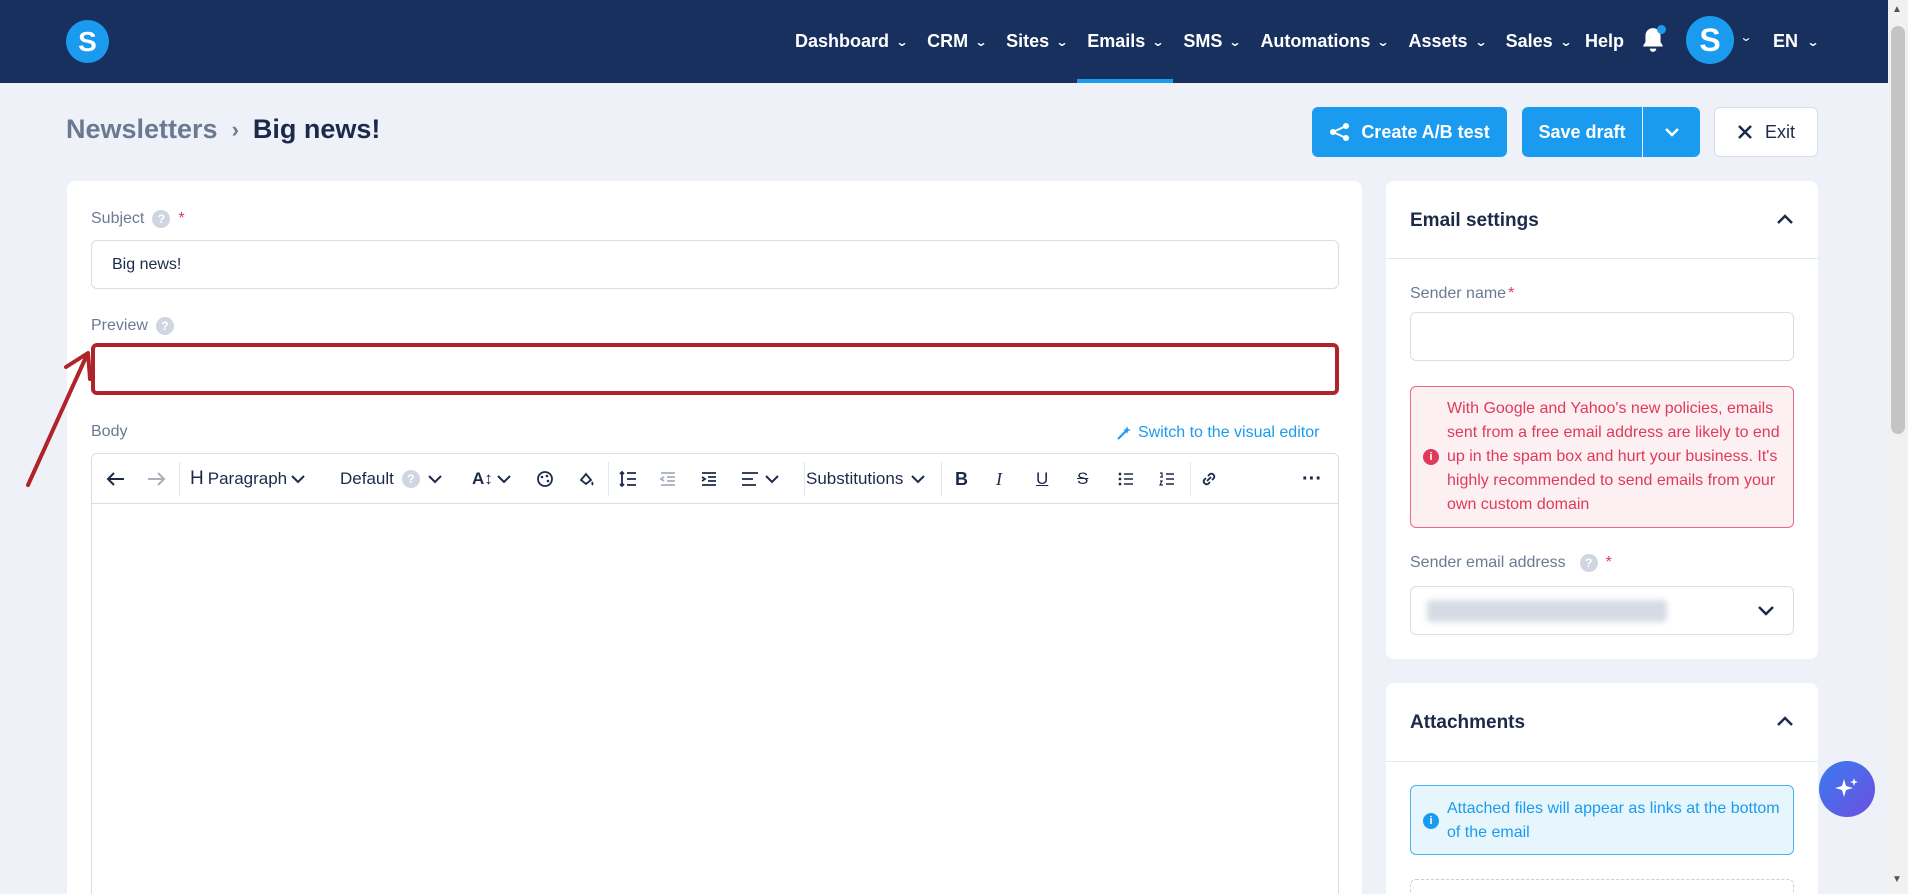 Image resolution: width=1908 pixels, height=894 pixels. Describe the element at coordinates (760, 479) in the screenshot. I see `align-dropdown` at that location.